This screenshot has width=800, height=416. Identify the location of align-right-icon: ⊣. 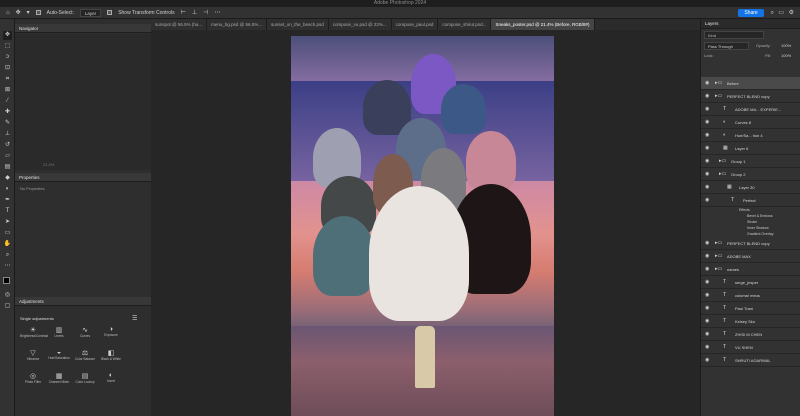
(205, 13).